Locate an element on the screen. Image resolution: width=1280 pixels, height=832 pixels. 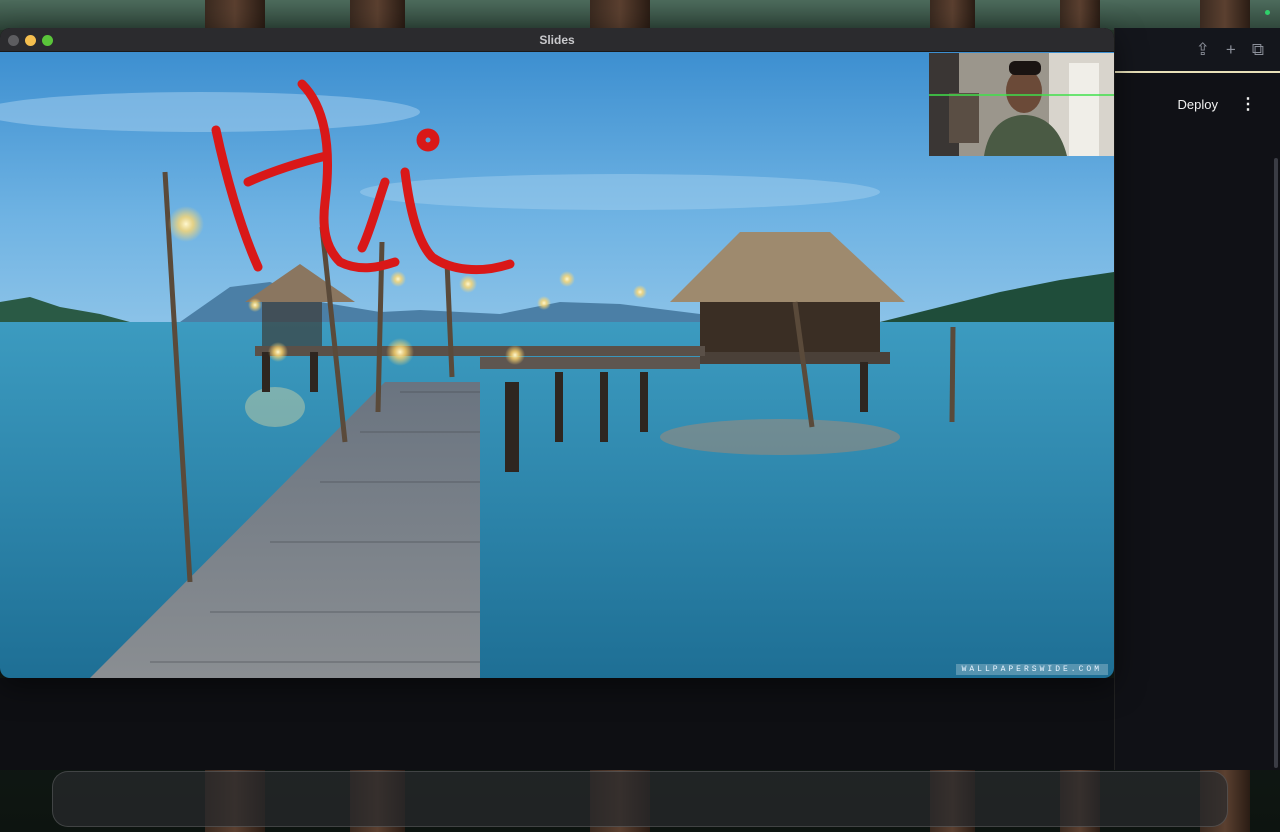
deploy-button: Deploy is located at coordinates (1198, 104).